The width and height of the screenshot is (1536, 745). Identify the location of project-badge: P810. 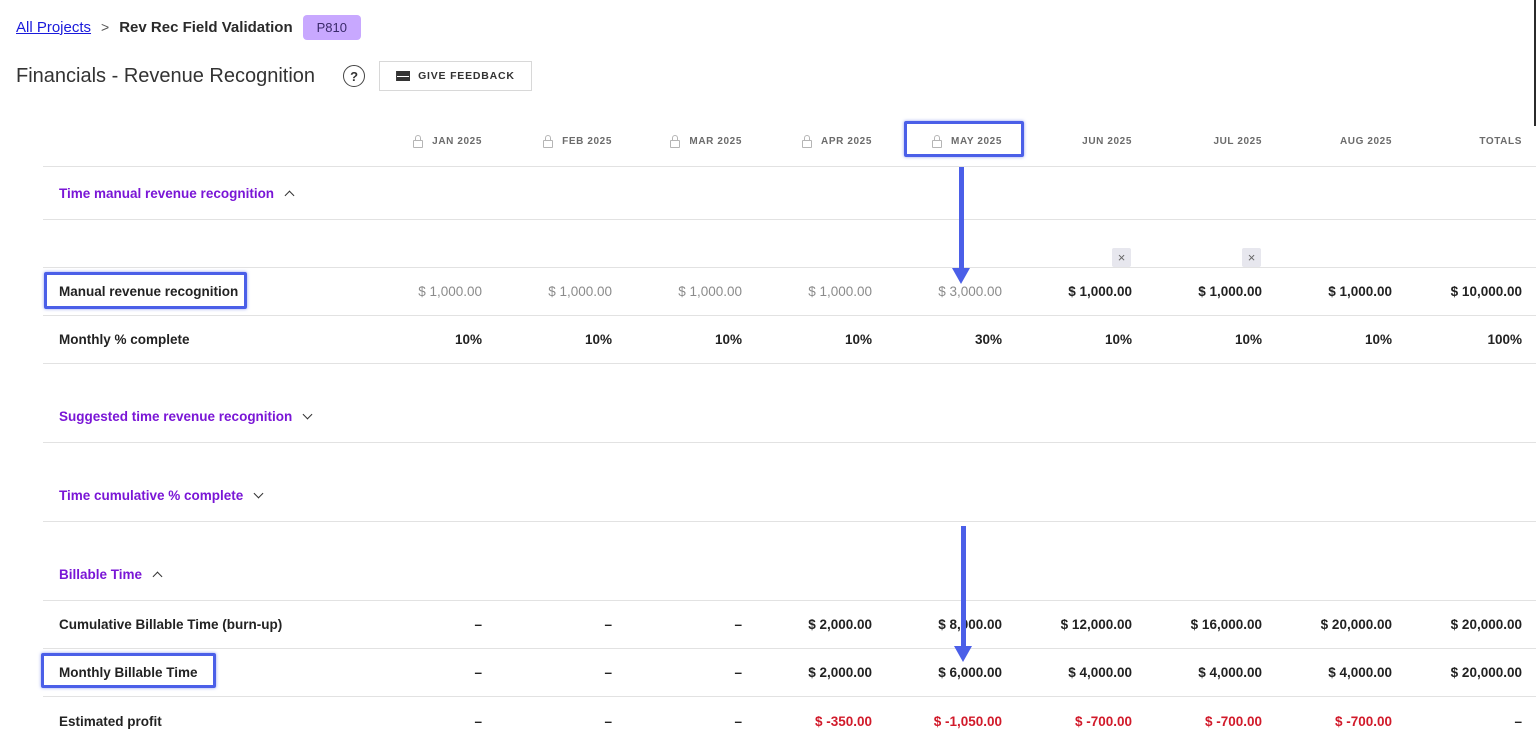
(331, 27).